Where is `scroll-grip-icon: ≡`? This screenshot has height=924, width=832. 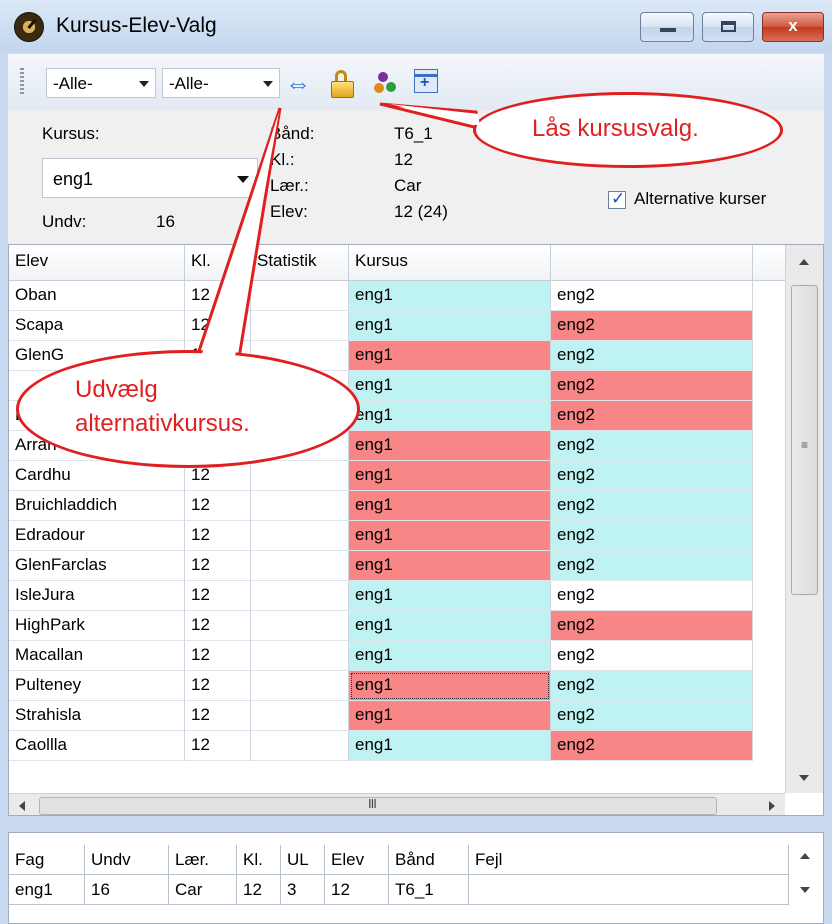 scroll-grip-icon: ≡ is located at coordinates (805, 445).